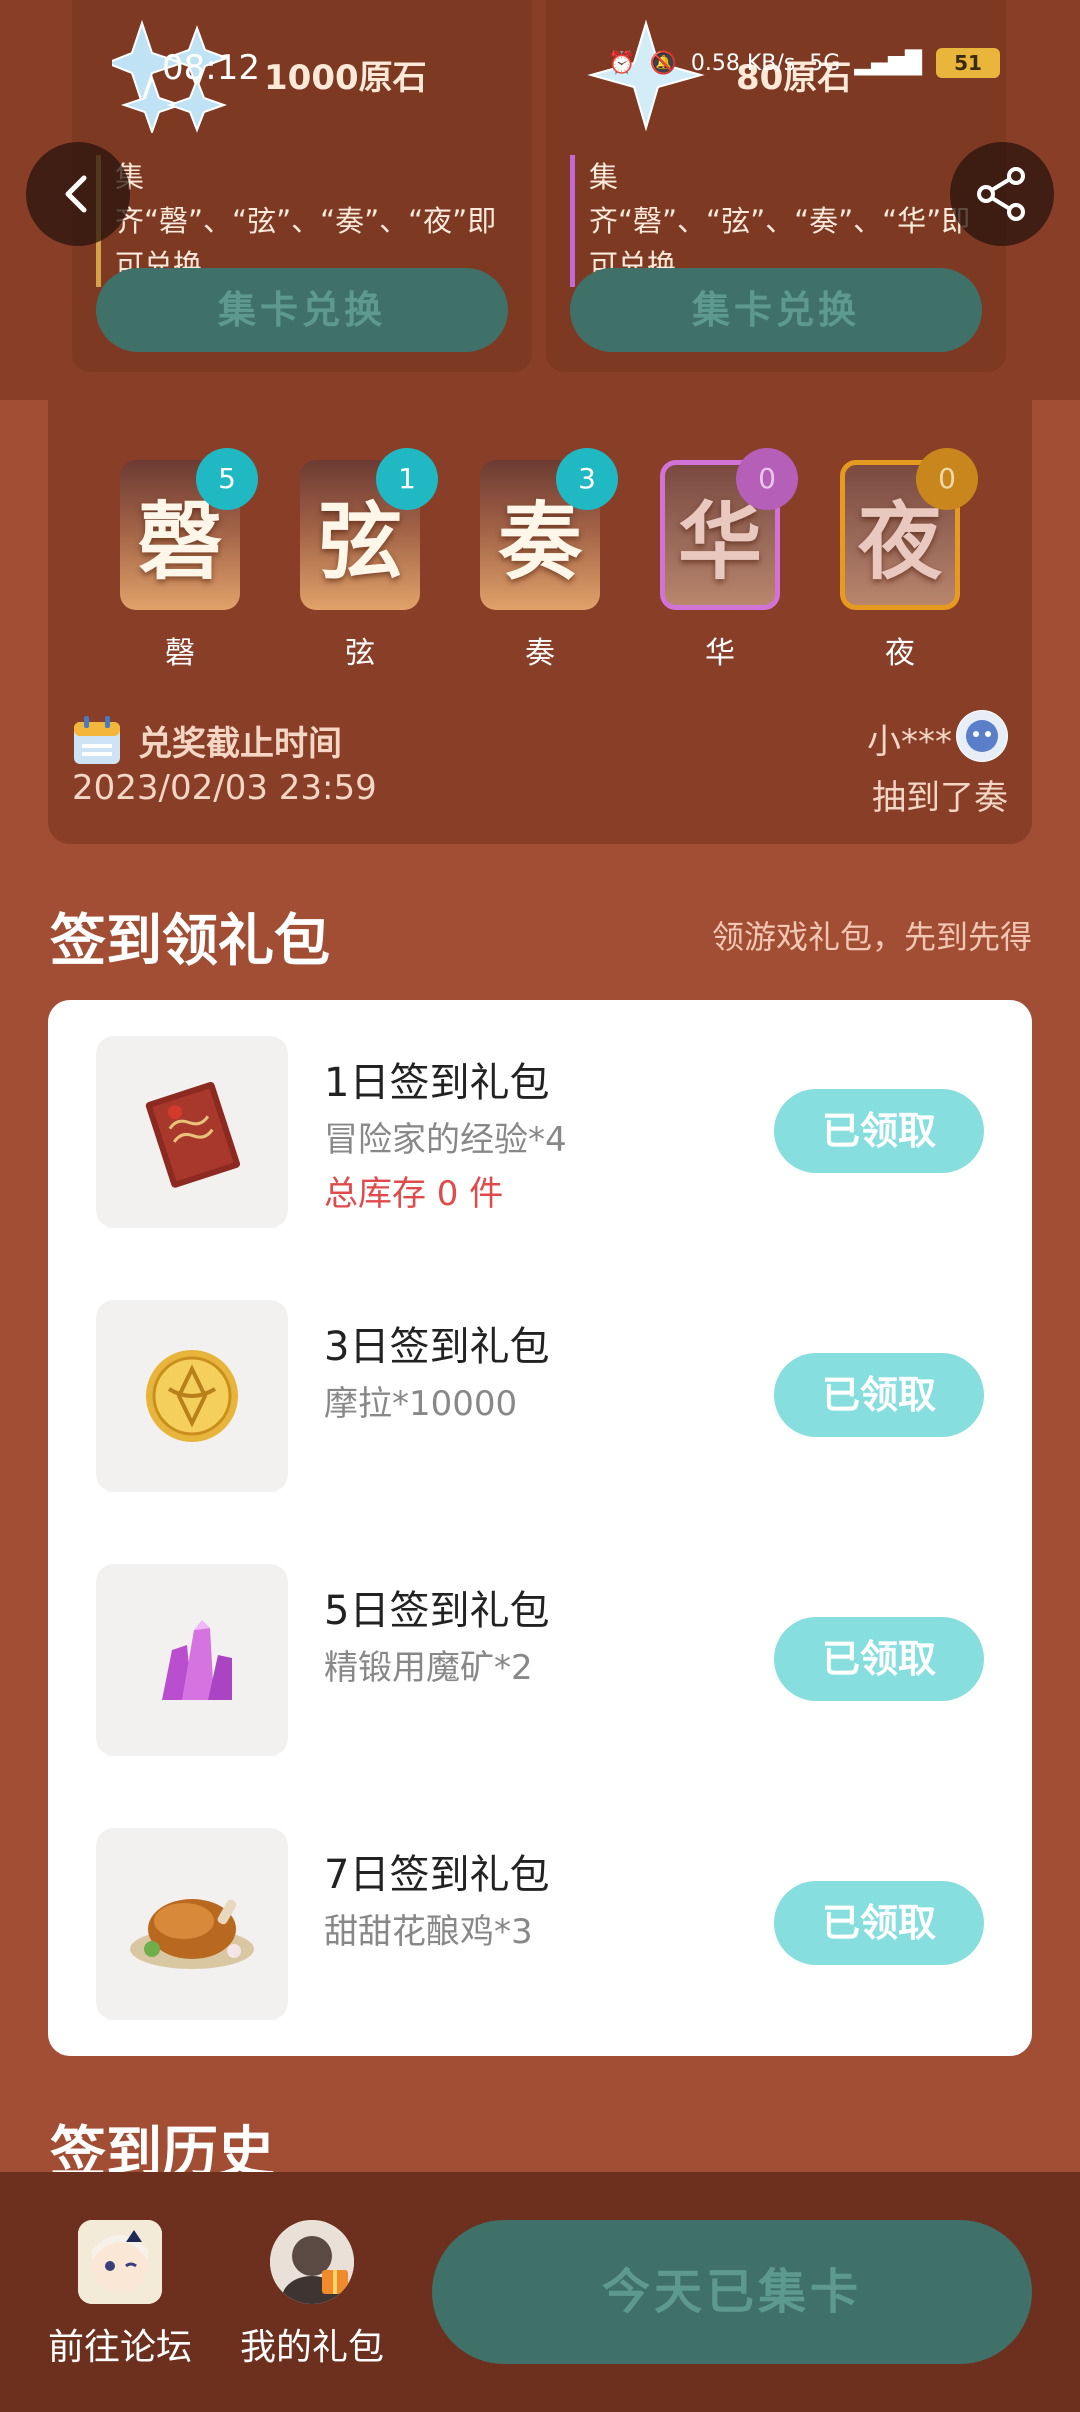 Image resolution: width=1080 pixels, height=2412 pixels. I want to click on back-button, so click(78, 194).